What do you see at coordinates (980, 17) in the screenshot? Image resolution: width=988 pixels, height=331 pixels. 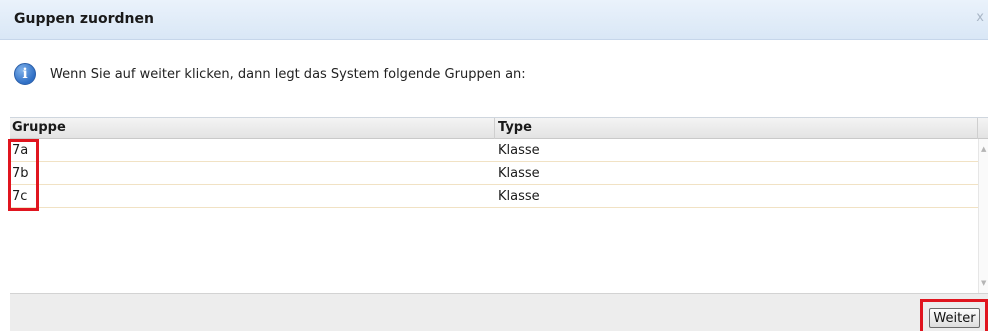 I see `close-icon: x` at bounding box center [980, 17].